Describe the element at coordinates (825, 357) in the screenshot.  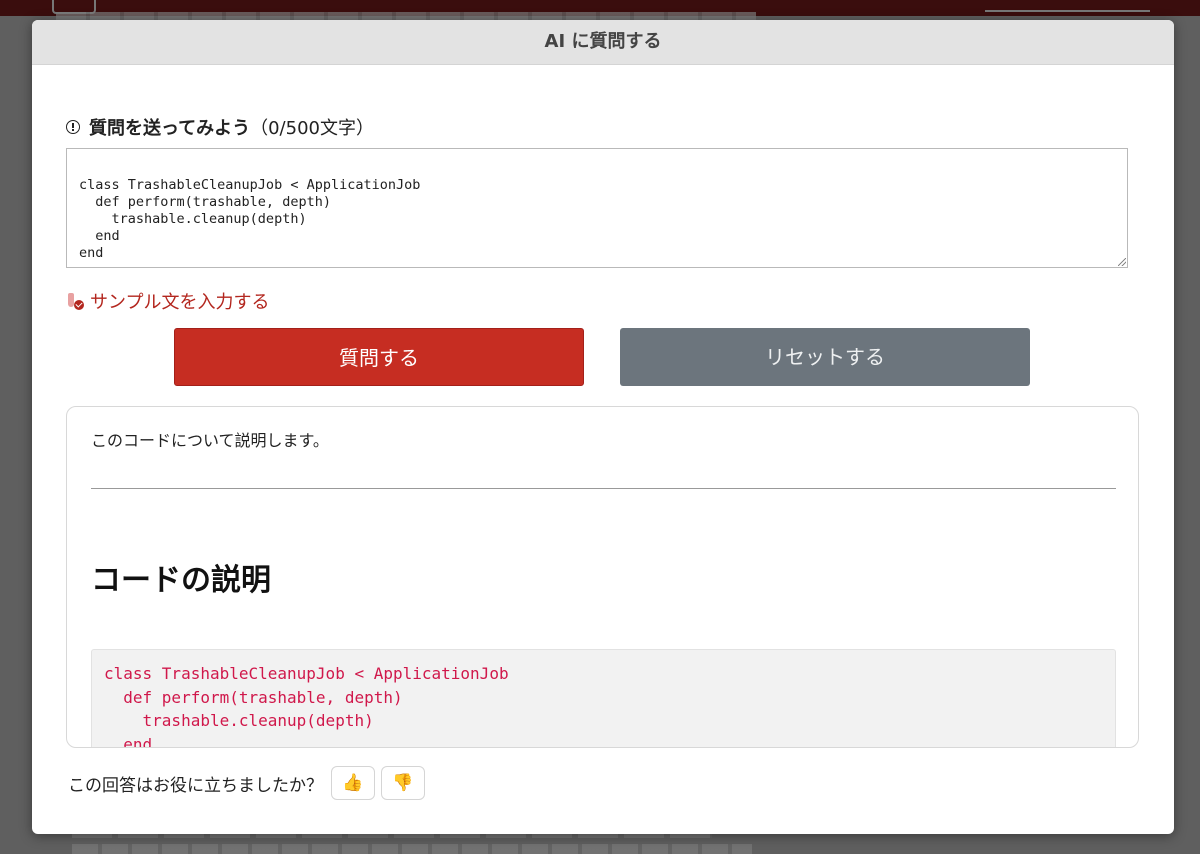
I see `reset-button: リセットする` at that location.